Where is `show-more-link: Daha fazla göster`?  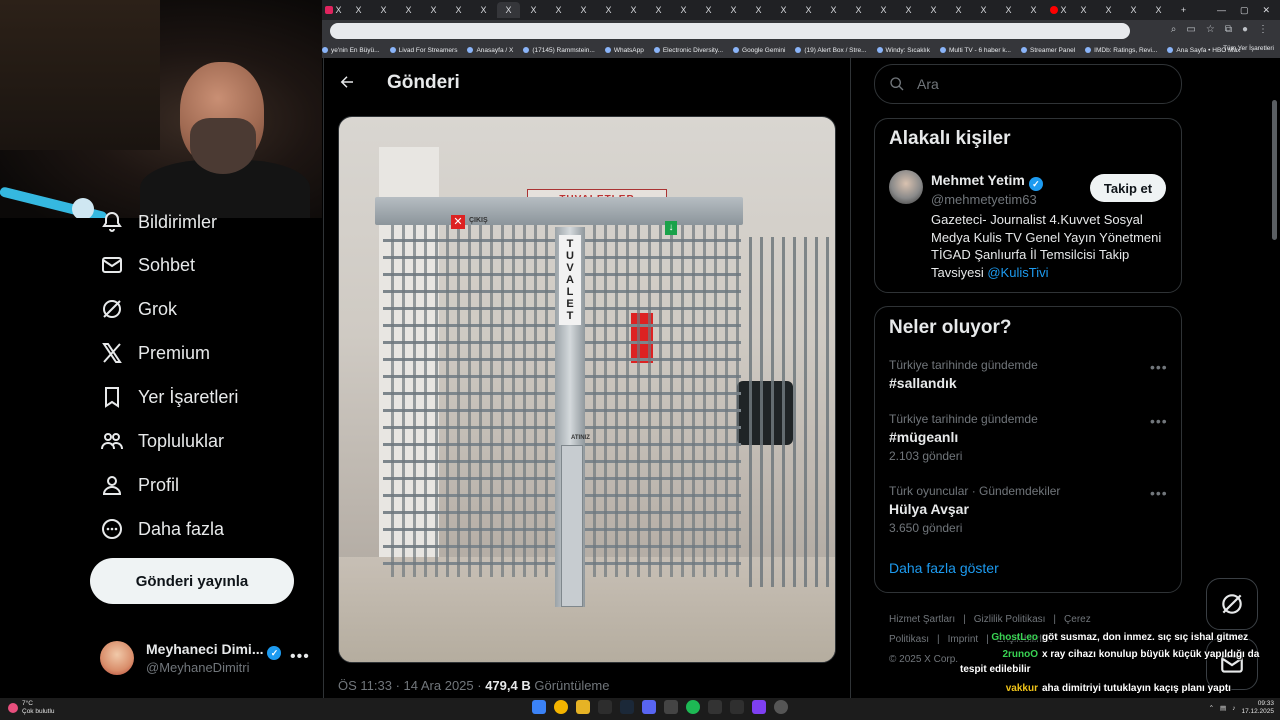
show-more-link: Daha fazla göster is located at coordinates (944, 568).